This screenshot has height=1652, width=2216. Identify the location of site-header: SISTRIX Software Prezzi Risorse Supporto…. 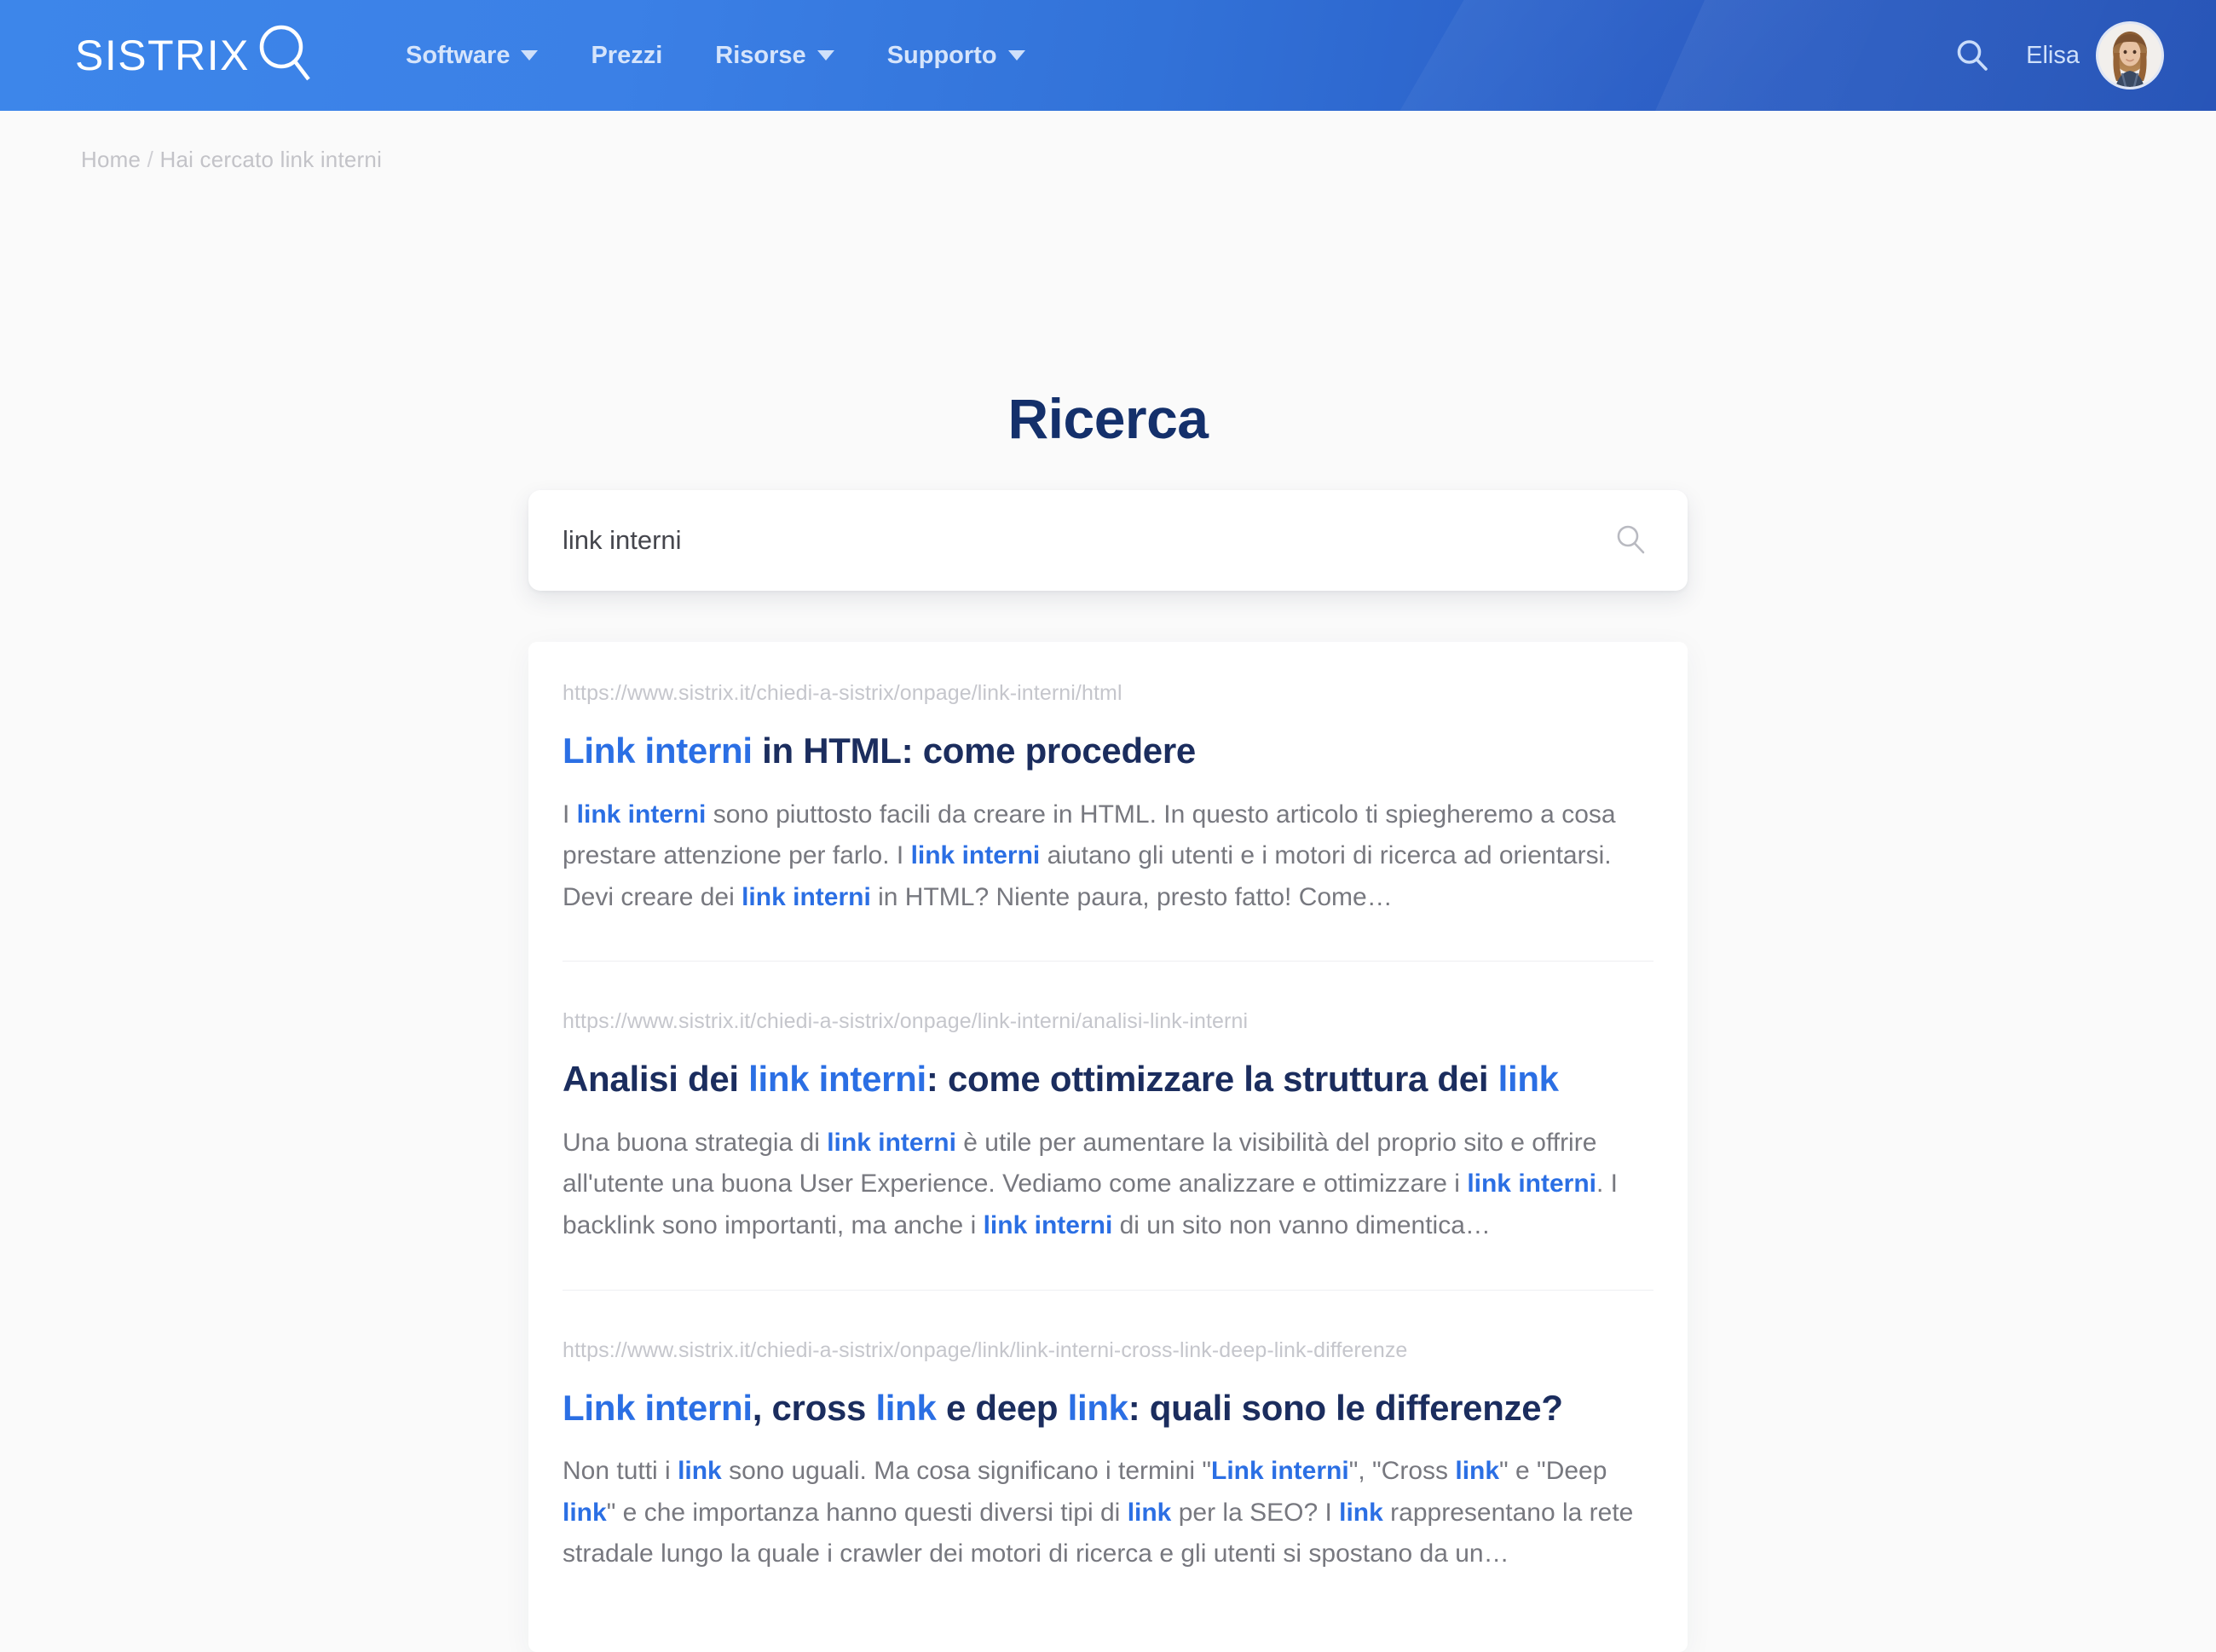
(1108, 55).